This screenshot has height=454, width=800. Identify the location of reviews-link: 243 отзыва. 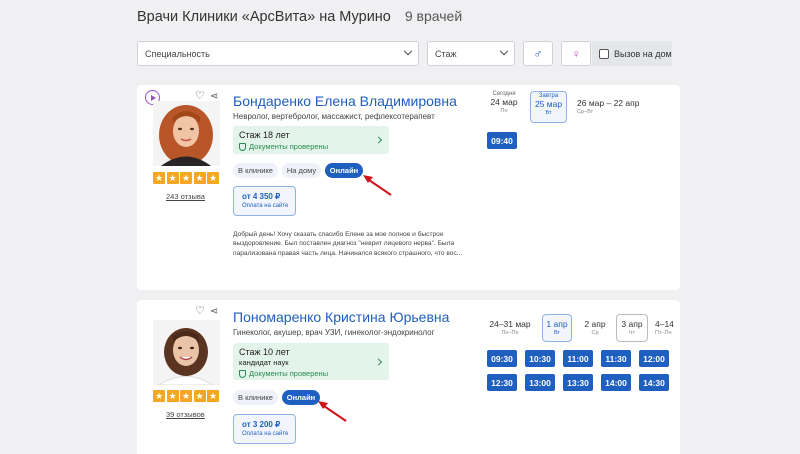
(185, 196).